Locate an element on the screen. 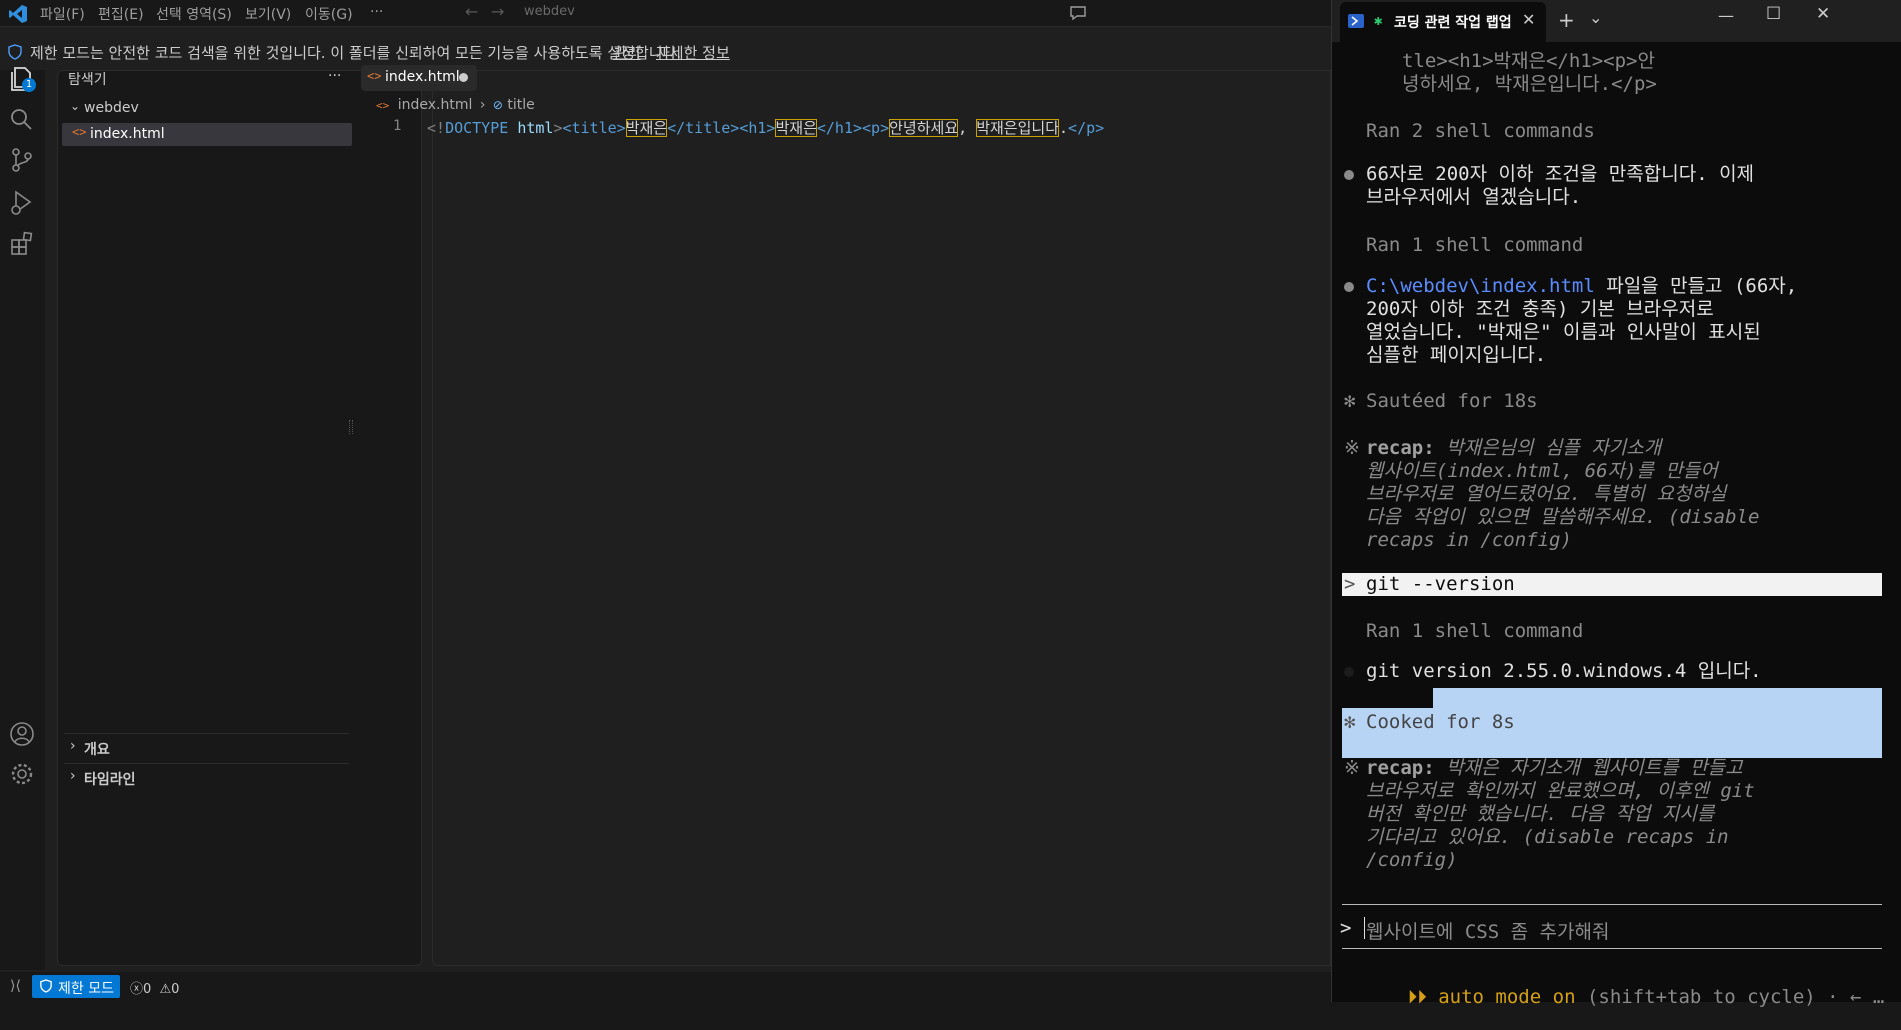 This screenshot has height=1030, width=1901. menu-edit: 편집(E) is located at coordinates (121, 14).